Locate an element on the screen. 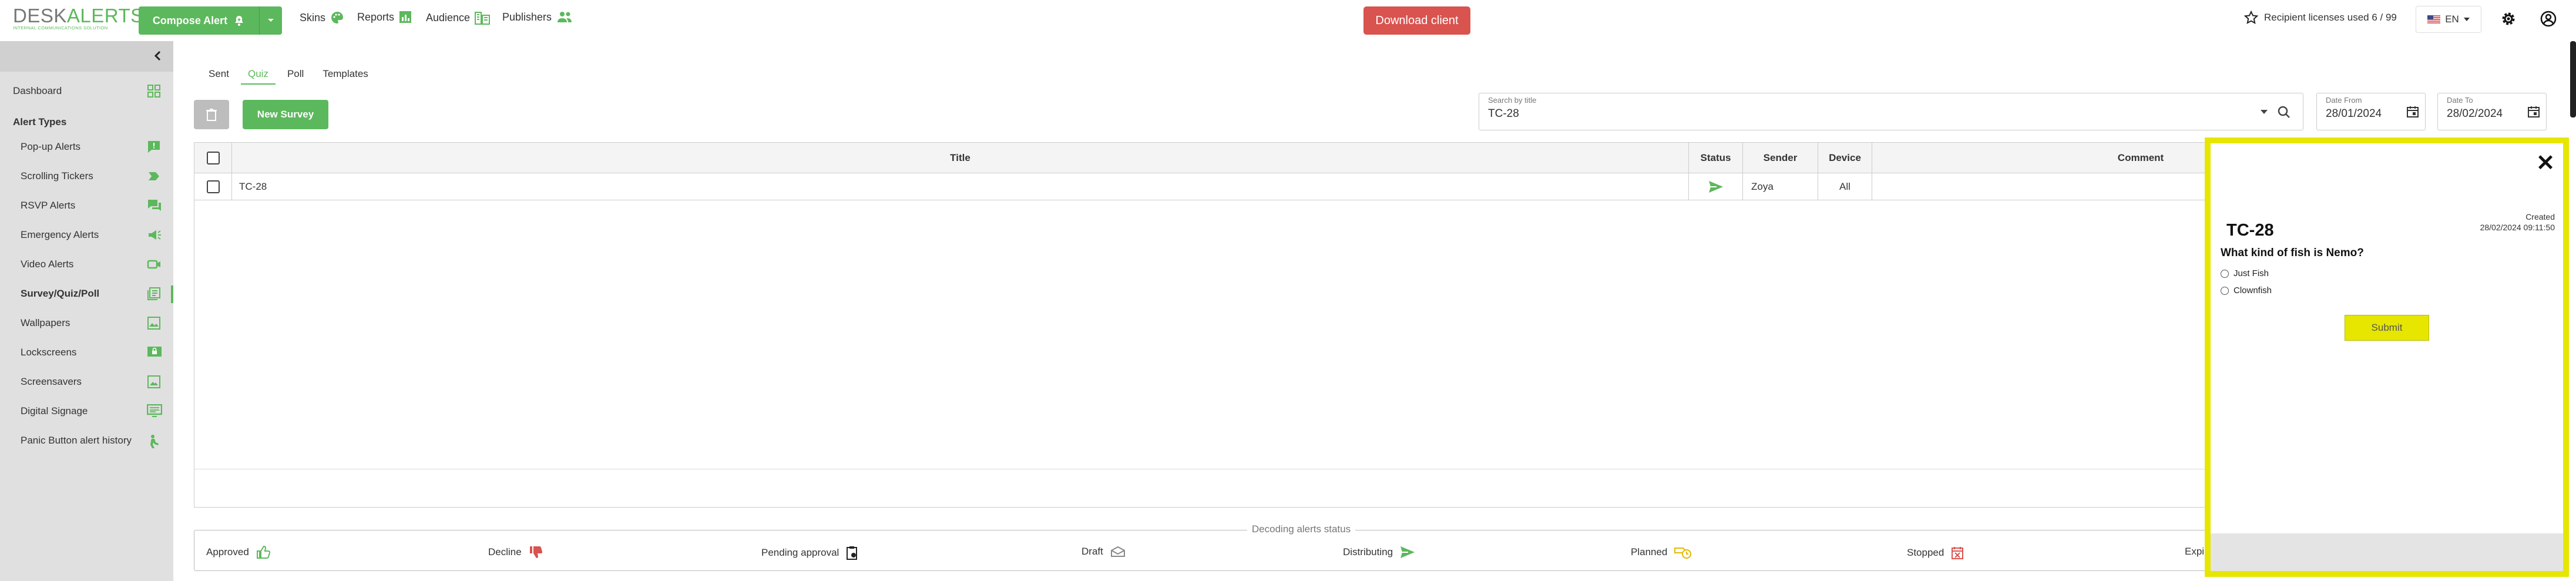 This screenshot has width=2576, height=581. tab-templates: Templates is located at coordinates (345, 75).